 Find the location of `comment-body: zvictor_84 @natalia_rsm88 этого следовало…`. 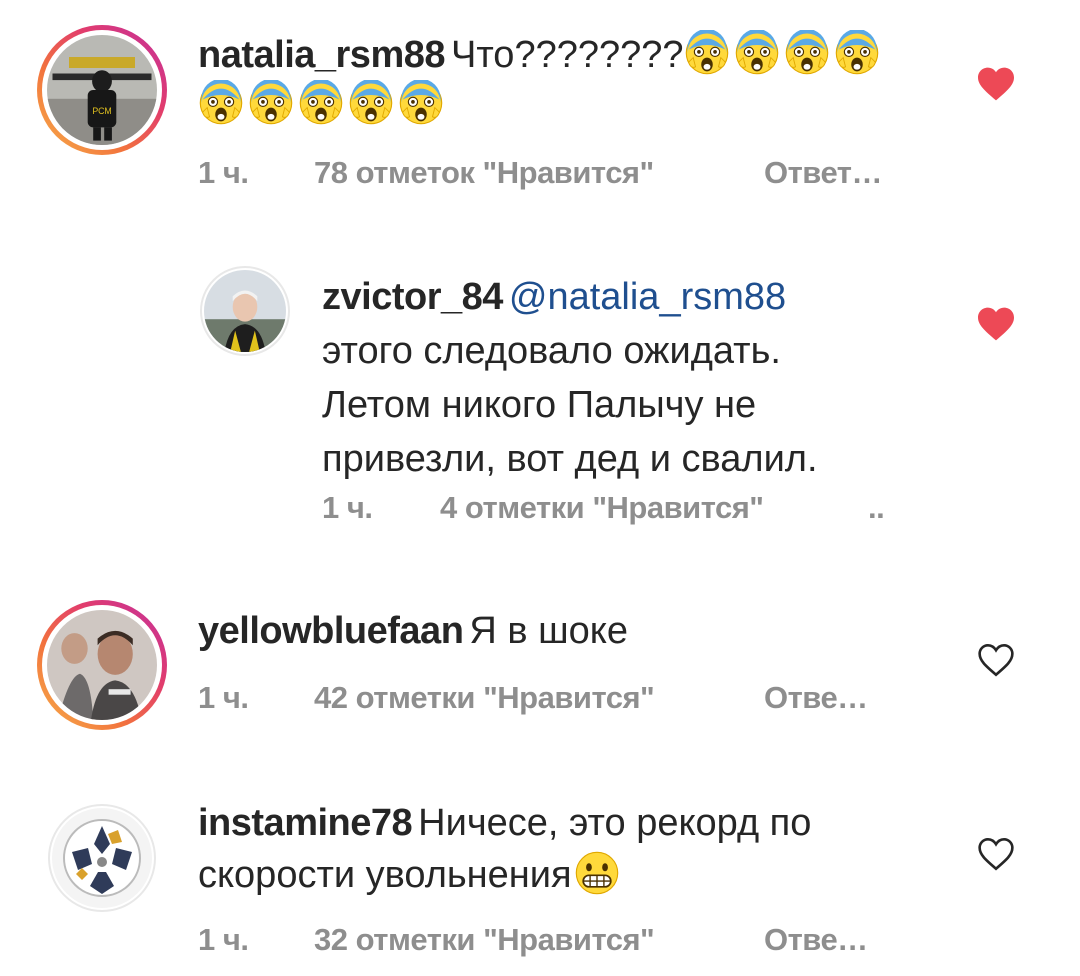

comment-body: zvictor_84 @natalia_rsm88 этого следовало… is located at coordinates (632, 378).